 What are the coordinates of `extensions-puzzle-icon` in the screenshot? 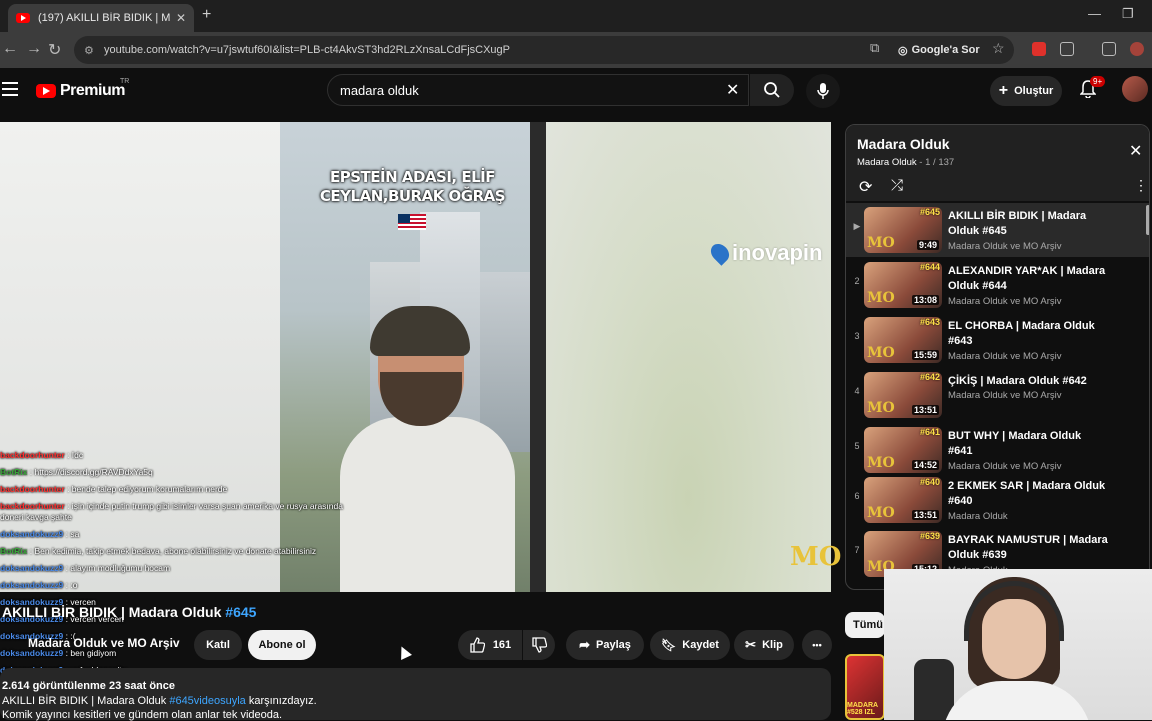 It's located at (1067, 49).